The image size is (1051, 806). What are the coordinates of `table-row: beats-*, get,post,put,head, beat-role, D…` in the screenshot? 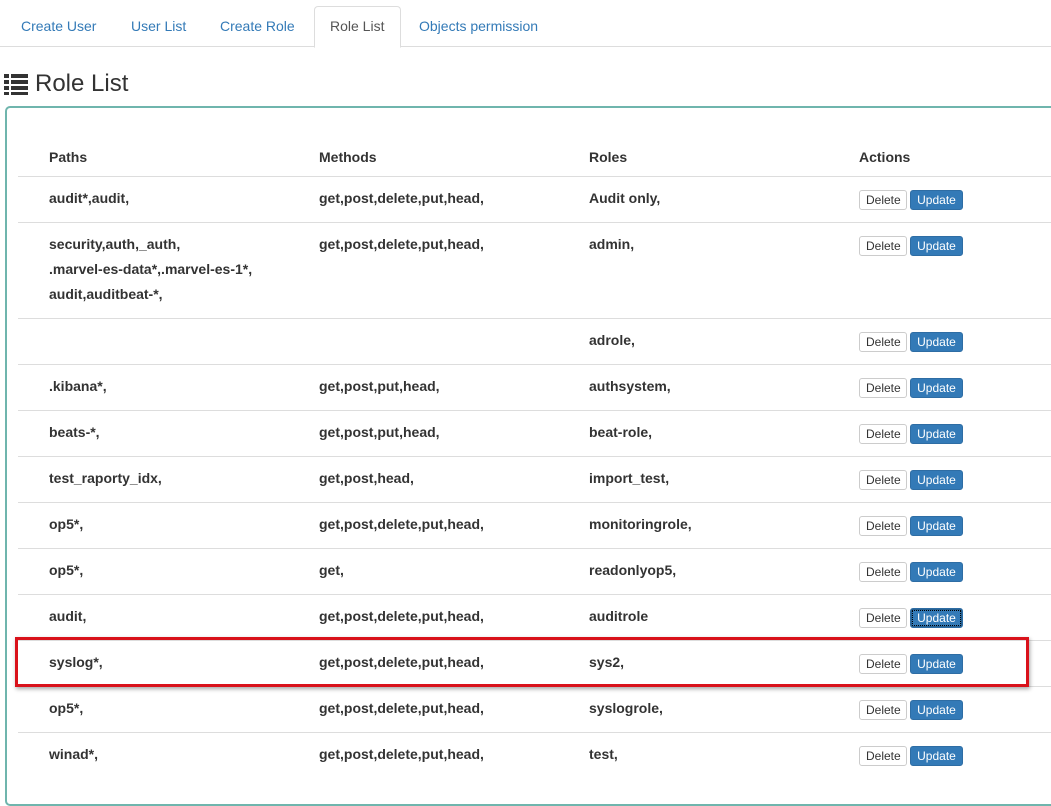 It's located at (534, 433).